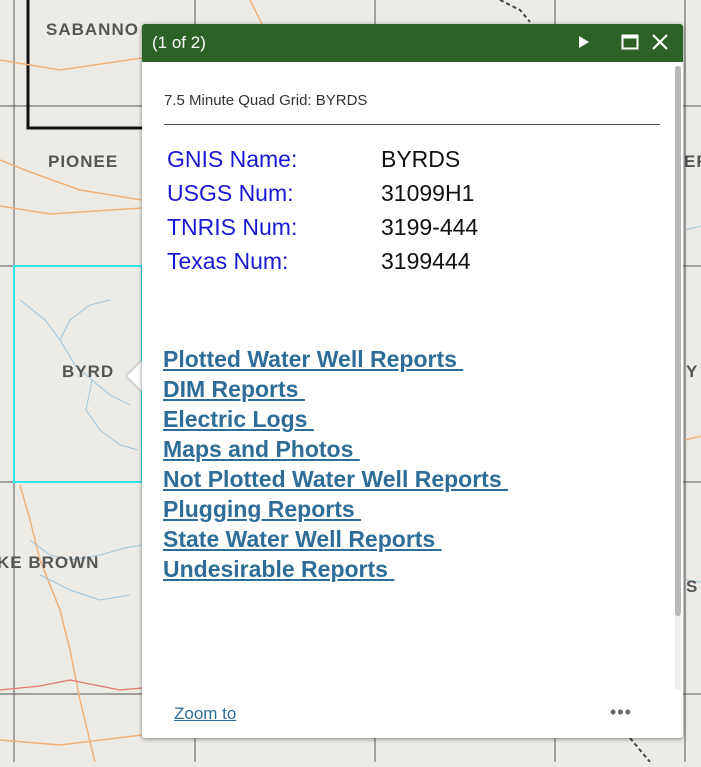 The height and width of the screenshot is (767, 701). I want to click on attribute-key: USGS Num:, so click(230, 193).